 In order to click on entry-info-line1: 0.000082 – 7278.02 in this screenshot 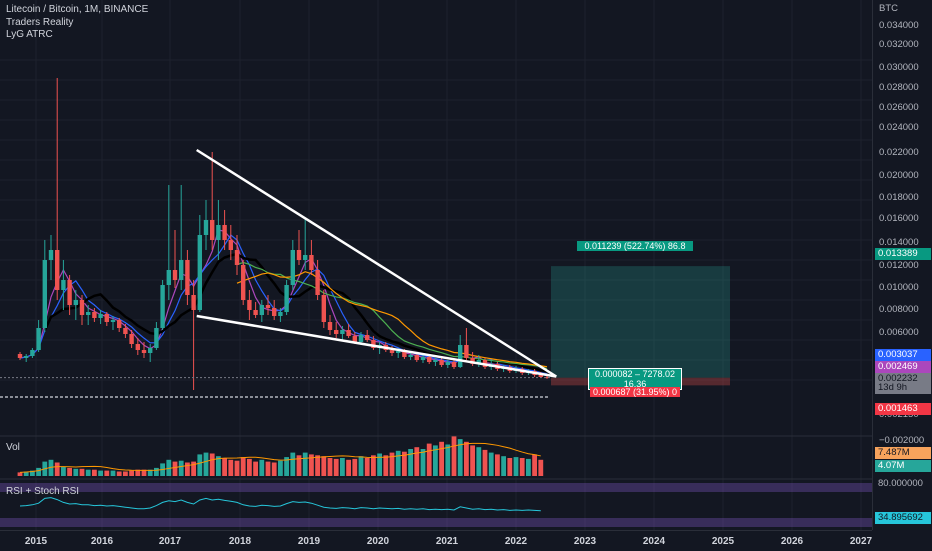, I will do `click(635, 374)`.